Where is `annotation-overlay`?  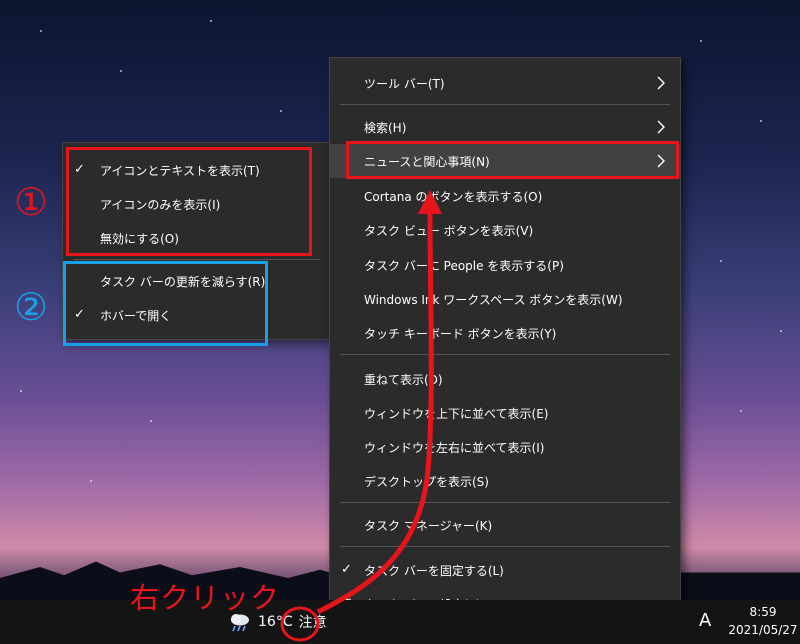 annotation-overlay is located at coordinates (361, 416).